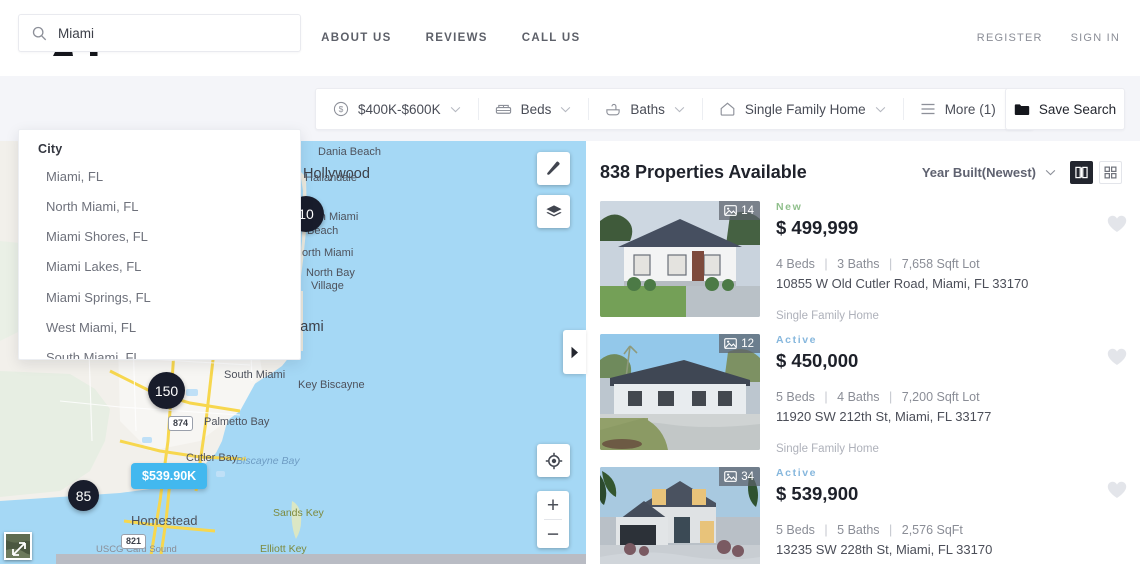 Image resolution: width=1140 pixels, height=564 pixels. Describe the element at coordinates (1110, 172) in the screenshot. I see `grid-view-button` at that location.